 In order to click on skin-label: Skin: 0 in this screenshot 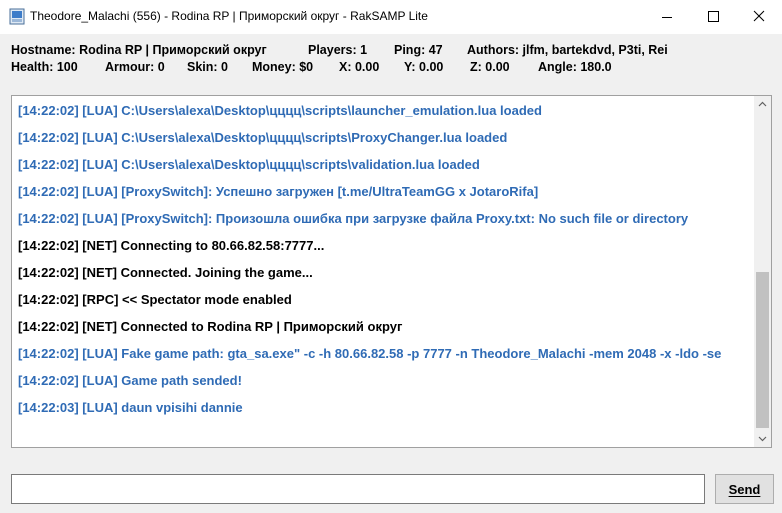, I will do `click(207, 67)`.